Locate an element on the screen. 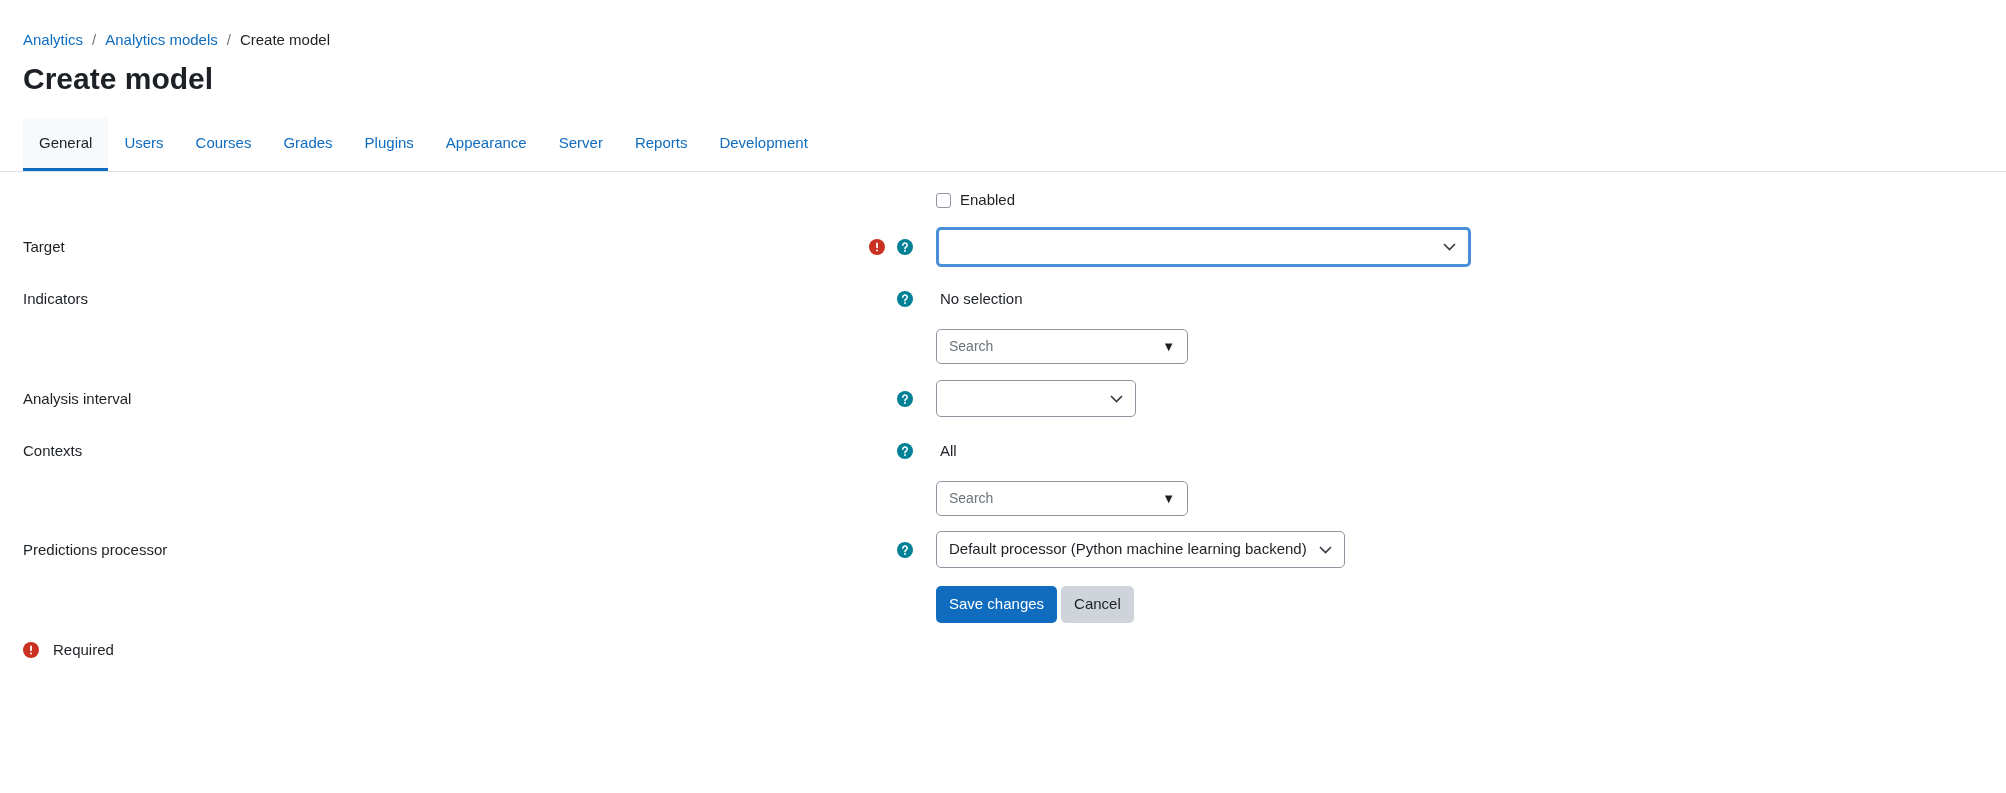 The height and width of the screenshot is (793, 2006). nav-tab: General is located at coordinates (66, 144).